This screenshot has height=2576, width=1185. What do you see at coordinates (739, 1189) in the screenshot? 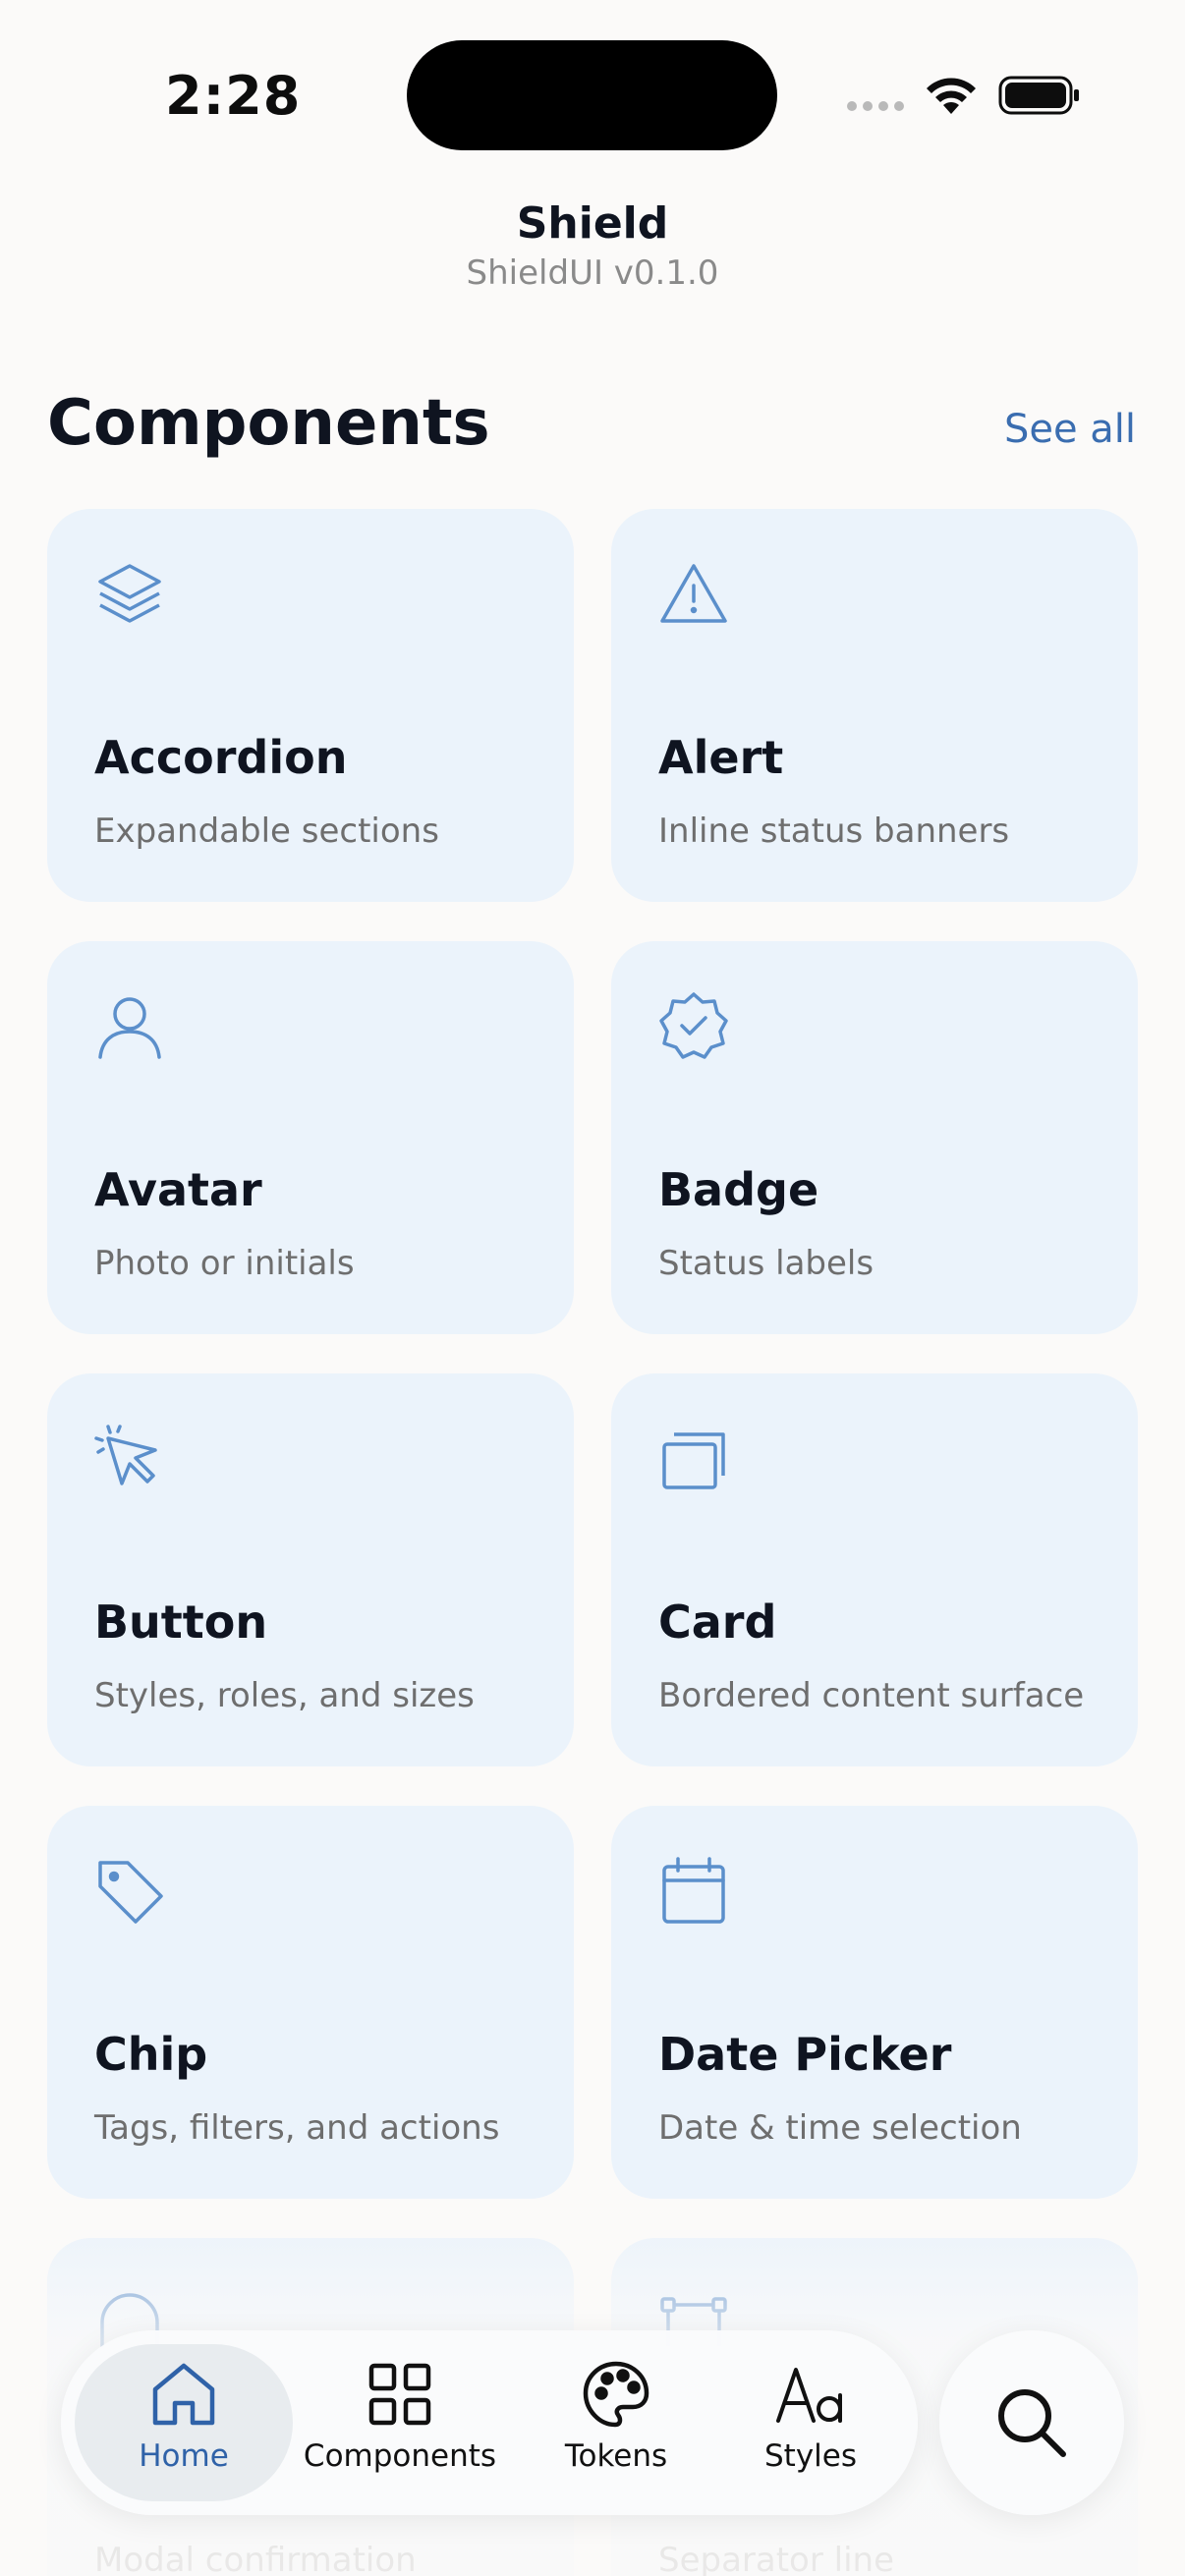
I see `card-title: Badge` at bounding box center [739, 1189].